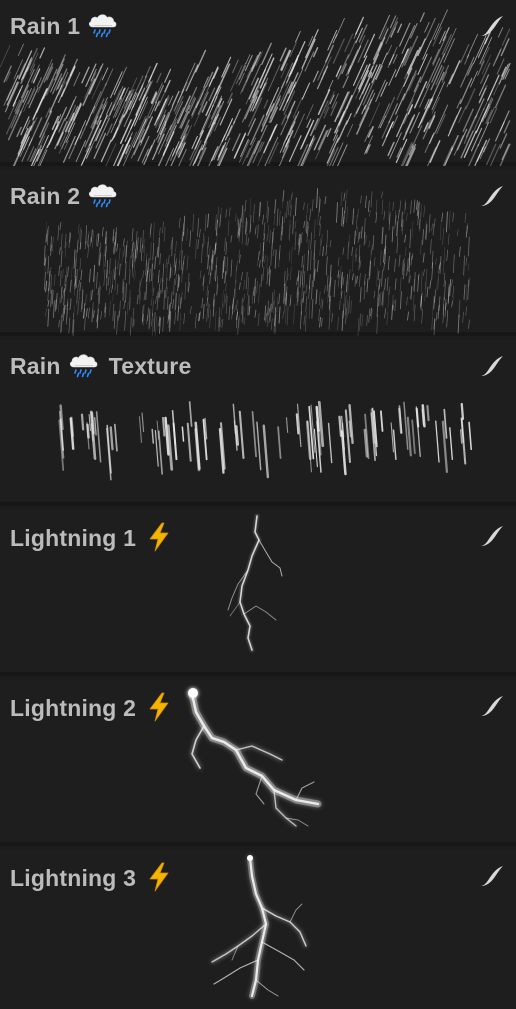  What do you see at coordinates (73, 878) in the screenshot?
I see `brush-name-text: Lightning 3` at bounding box center [73, 878].